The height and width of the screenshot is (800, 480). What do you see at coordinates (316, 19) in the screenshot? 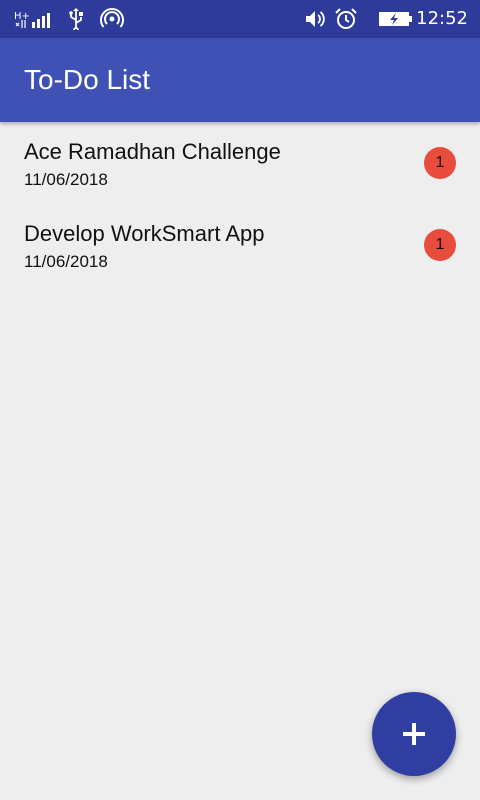
I see `volume-icon` at bounding box center [316, 19].